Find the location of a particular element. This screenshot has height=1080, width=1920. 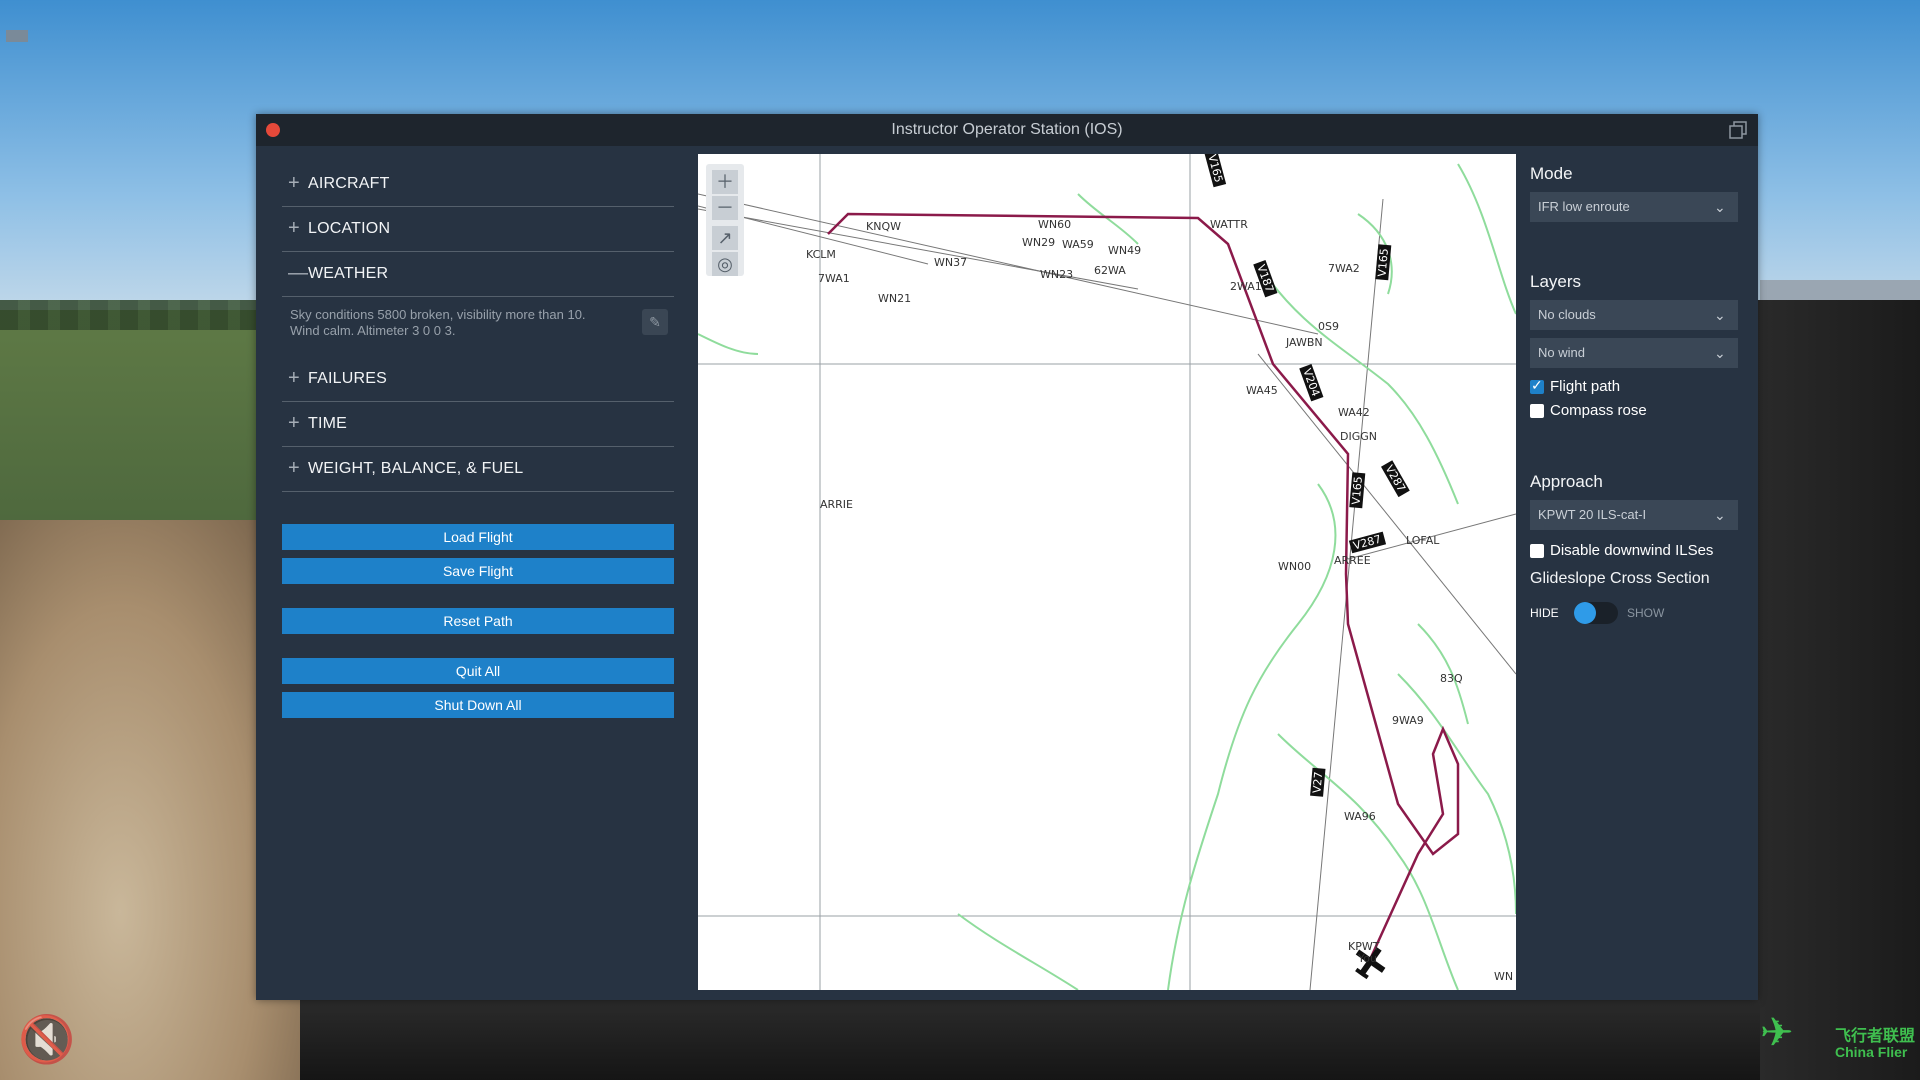

map-label: ARREE is located at coordinates (1352, 560).